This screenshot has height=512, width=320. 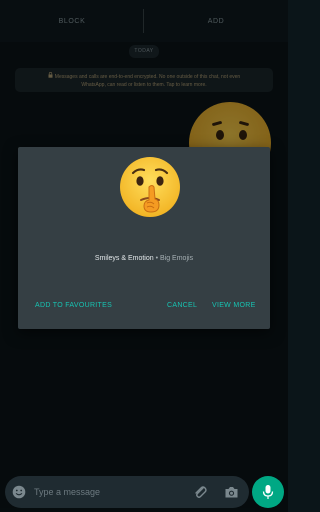 What do you see at coordinates (73, 305) in the screenshot?
I see `add-to-favourites-button: ADD TO FAVOURITES` at bounding box center [73, 305].